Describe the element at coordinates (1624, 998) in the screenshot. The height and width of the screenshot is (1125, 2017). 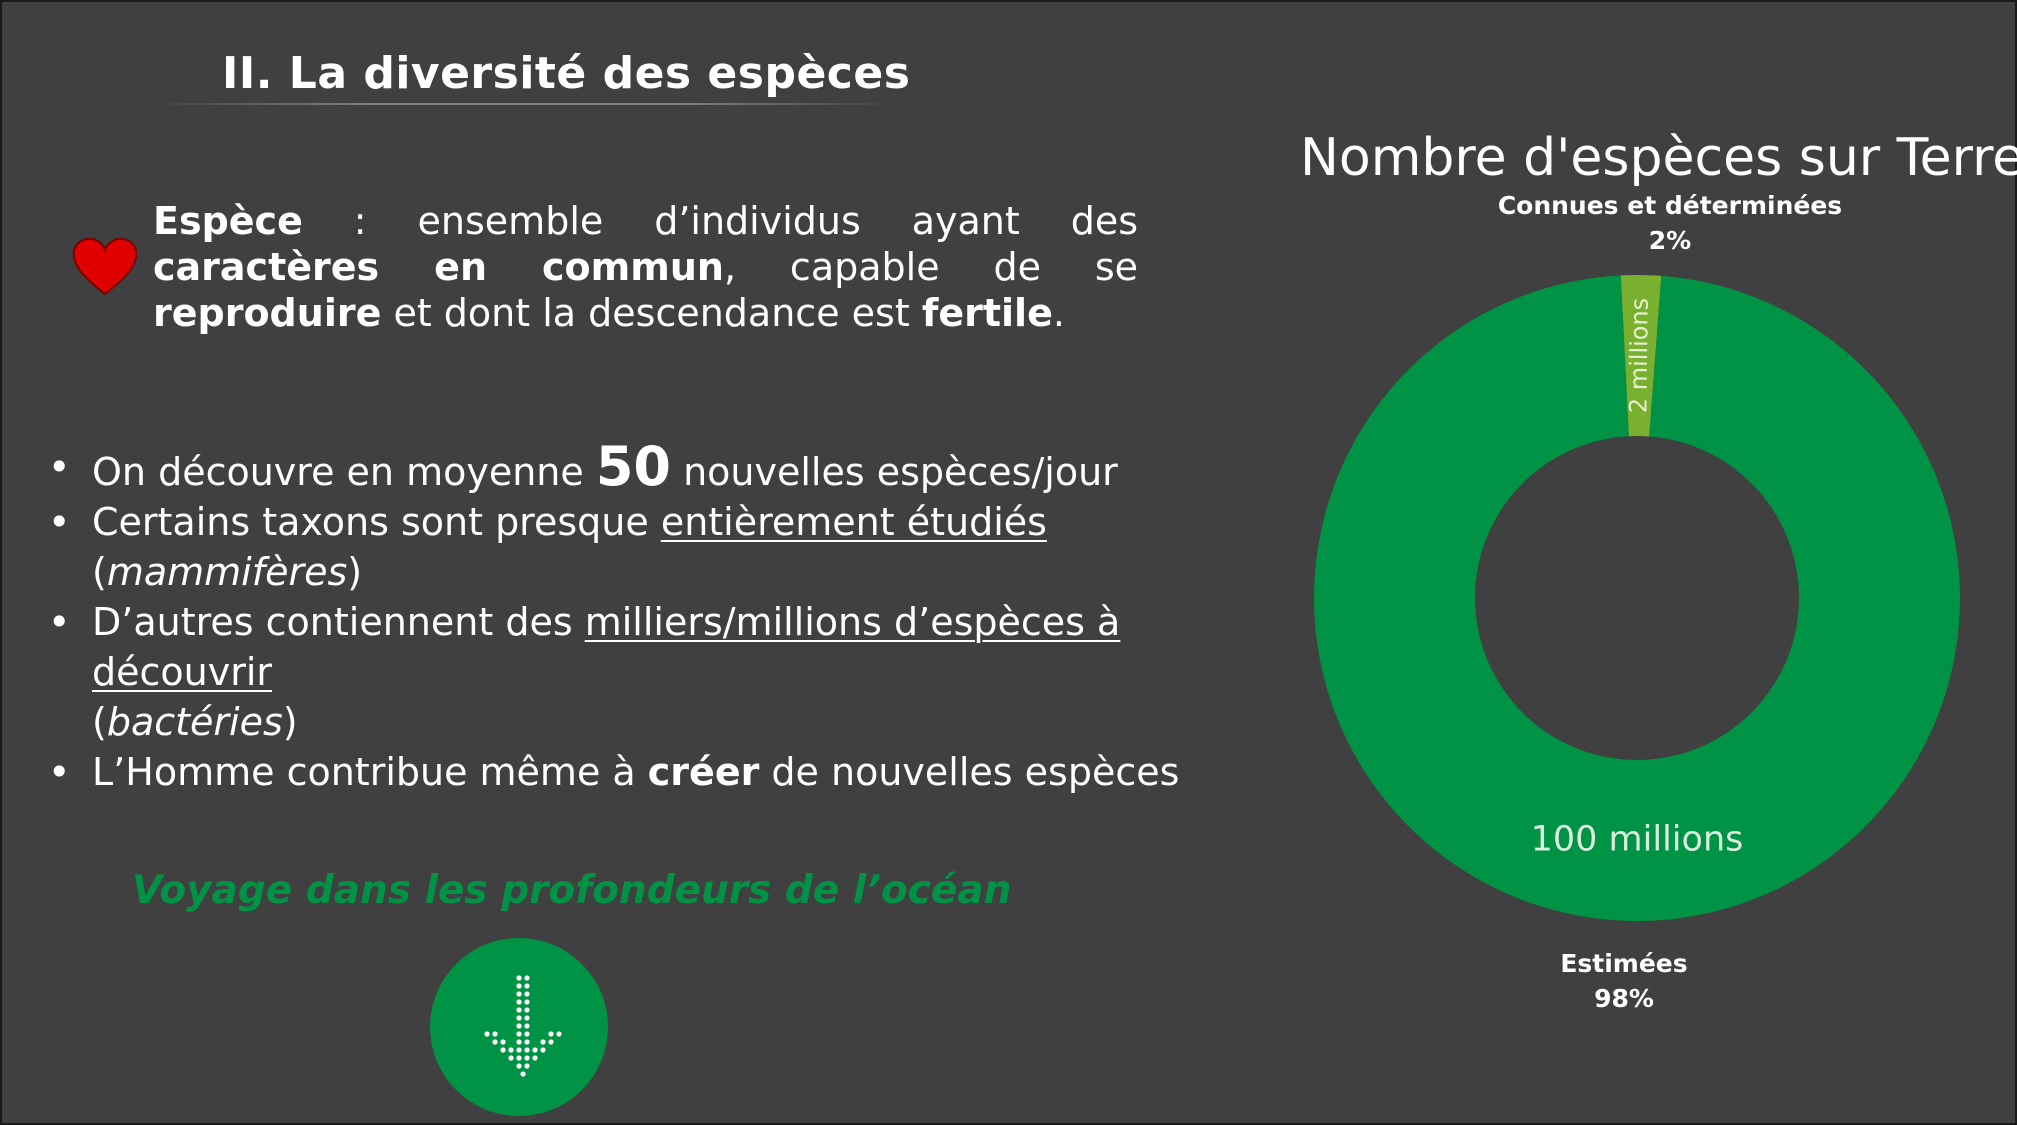
I see `slice-percent-estimated: 98%` at that location.